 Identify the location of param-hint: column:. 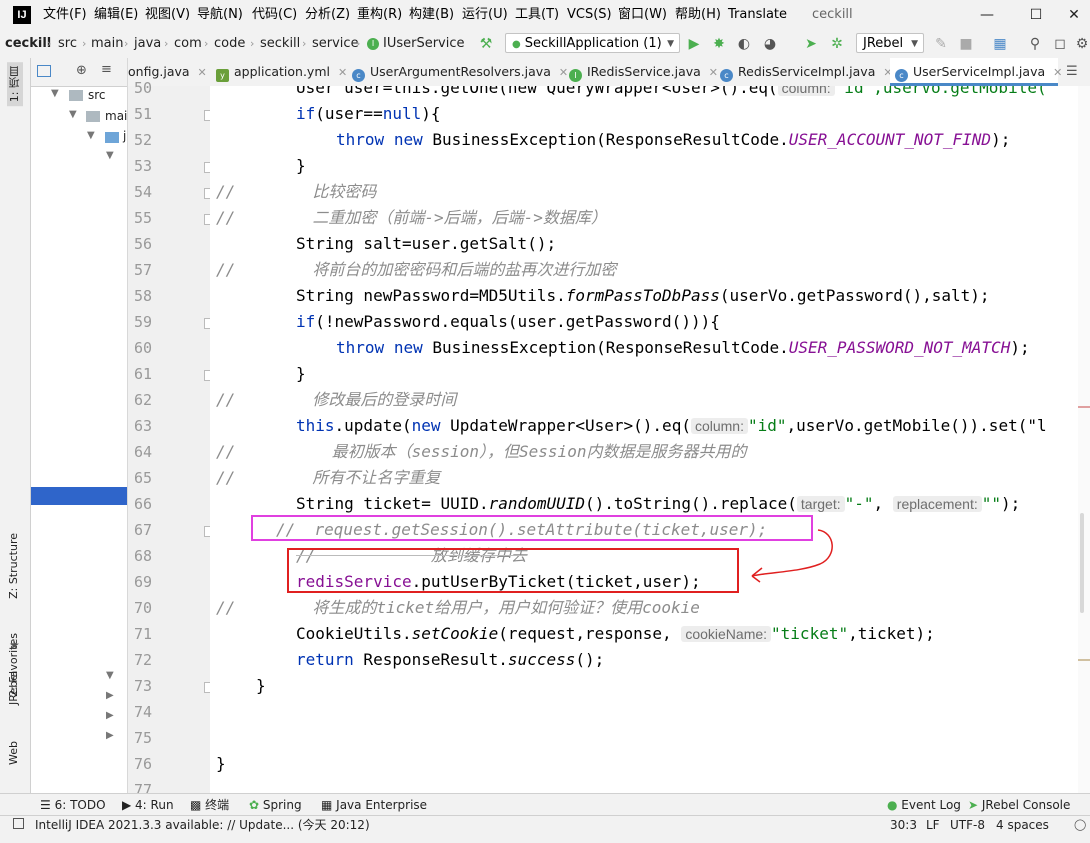
(719, 426).